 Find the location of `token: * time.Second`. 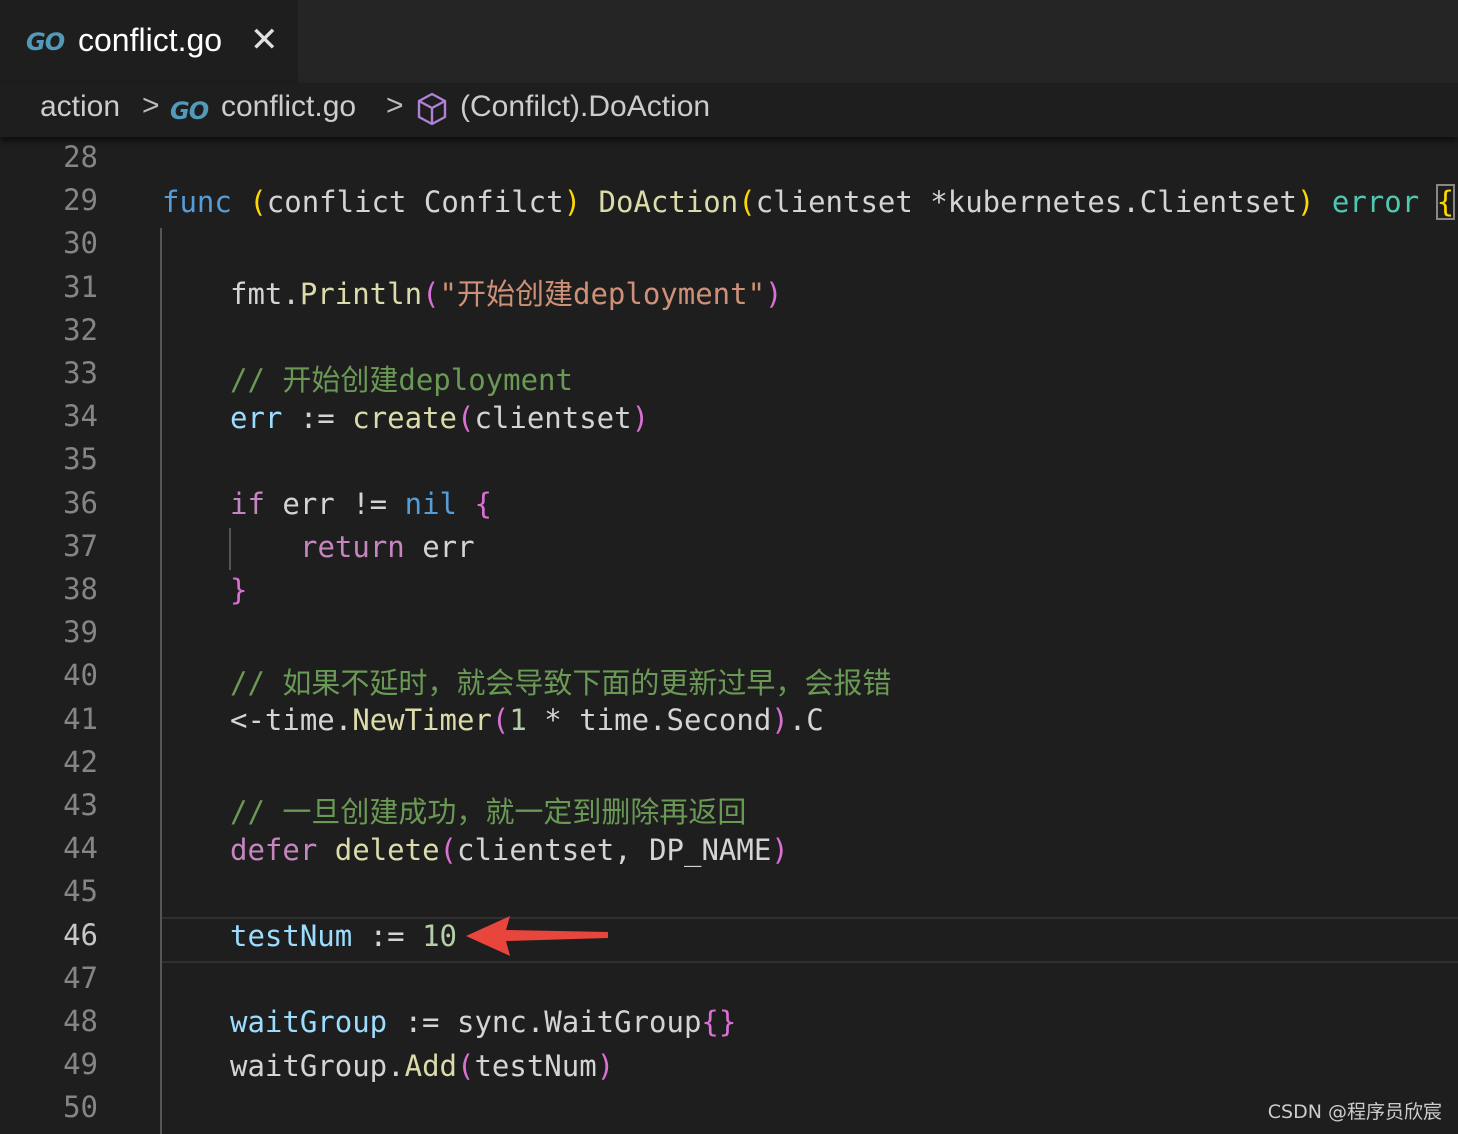

token: * time.Second is located at coordinates (649, 720).